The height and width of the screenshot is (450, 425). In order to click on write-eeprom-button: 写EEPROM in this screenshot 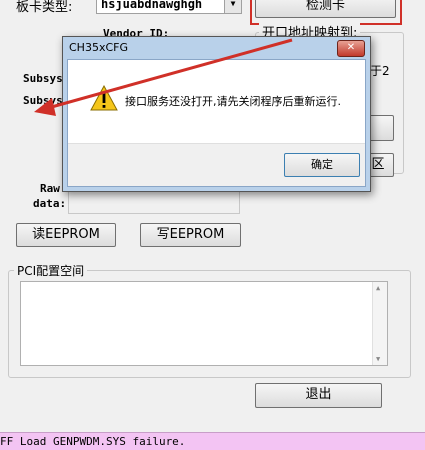, I will do `click(190, 235)`.